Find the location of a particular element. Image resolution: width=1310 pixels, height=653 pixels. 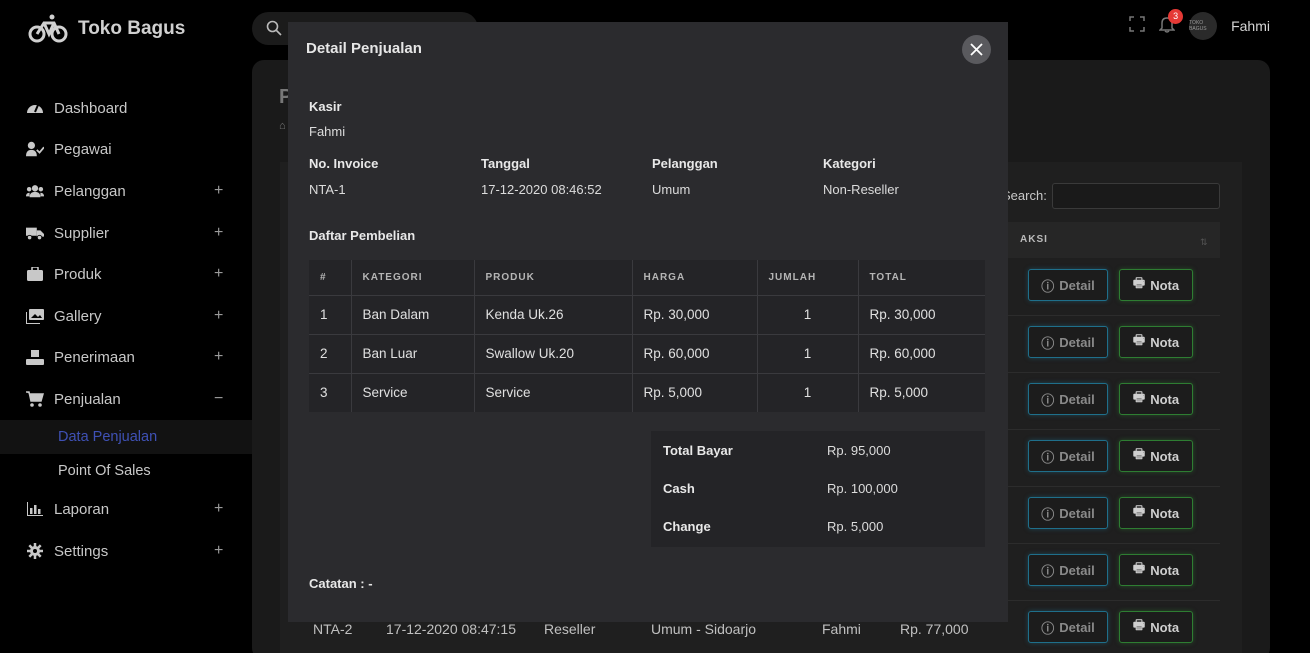

table-search-label: Search: is located at coordinates (1024, 195).